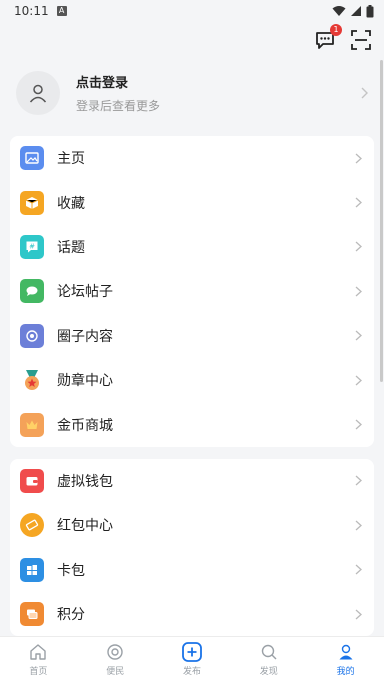 Image resolution: width=384 pixels, height=682 pixels. I want to click on menu-item-circle-content: 圈子内容, so click(192, 336).